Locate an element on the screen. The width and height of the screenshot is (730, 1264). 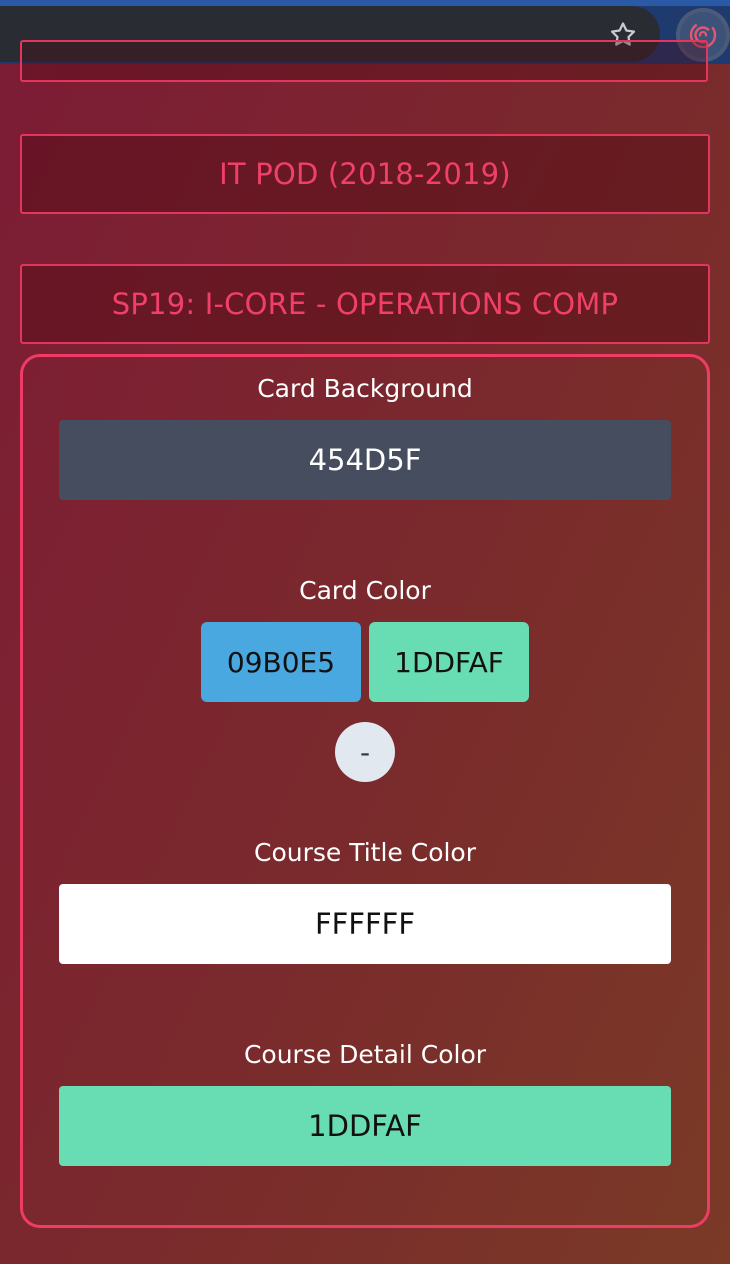
card-color-chip-value: 09B0E5 is located at coordinates (281, 662).